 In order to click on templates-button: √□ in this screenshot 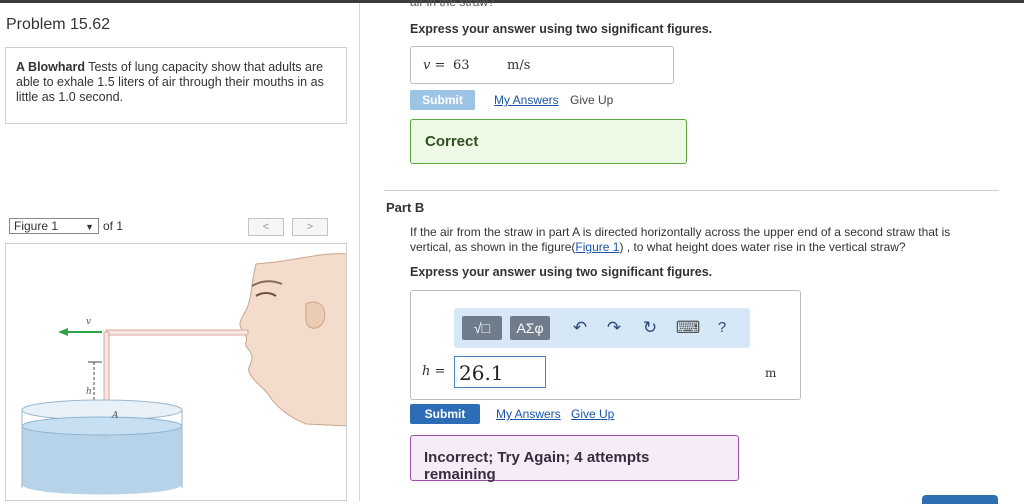, I will do `click(482, 328)`.